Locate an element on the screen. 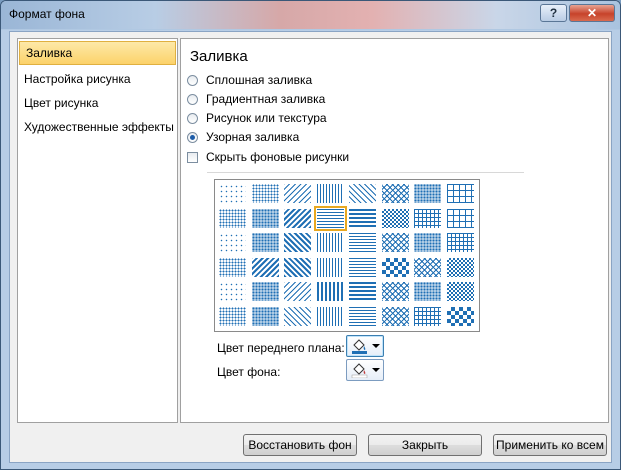 Image resolution: width=621 pixels, height=470 pixels. panel-title: Заливка is located at coordinates (219, 56).